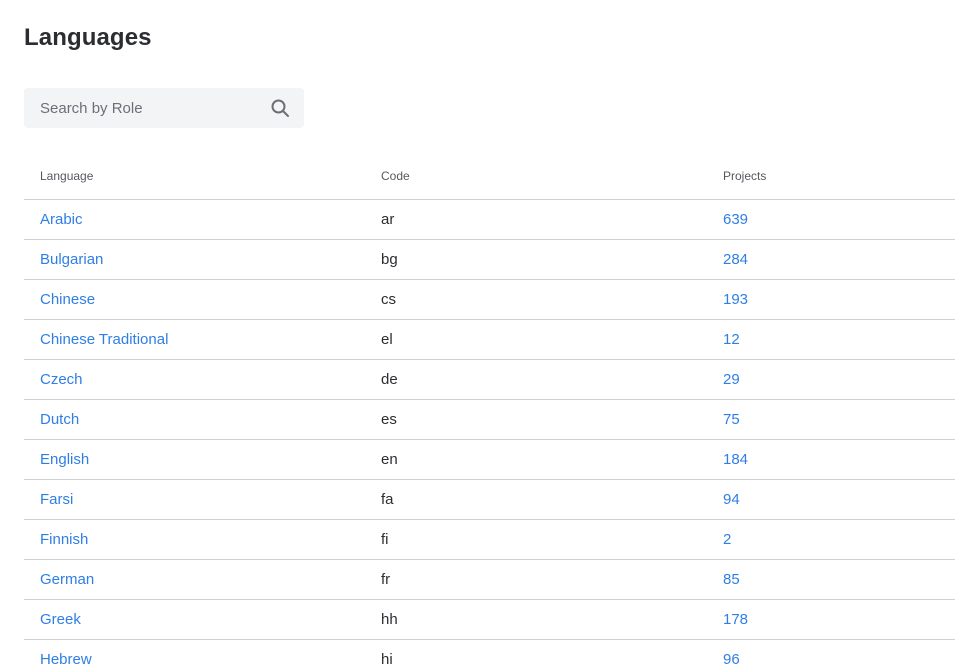 The width and height of the screenshot is (955, 669). I want to click on table-row: Chinese cs 193, so click(489, 300).